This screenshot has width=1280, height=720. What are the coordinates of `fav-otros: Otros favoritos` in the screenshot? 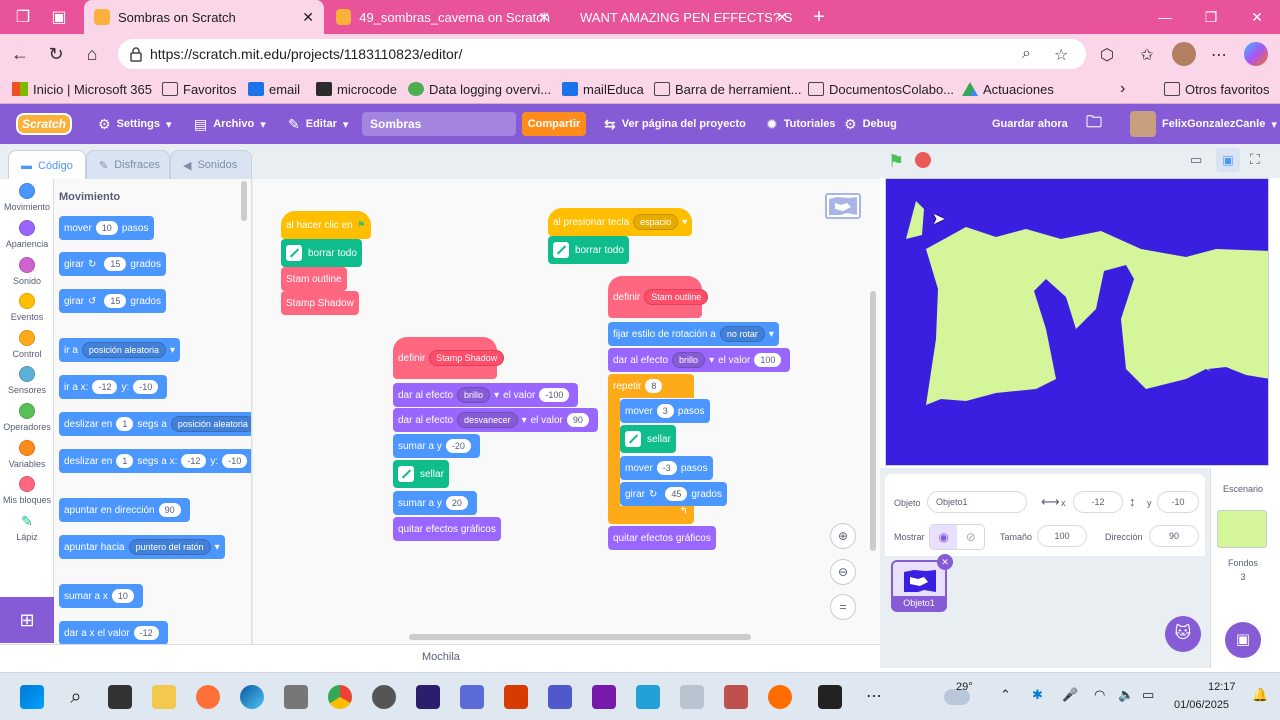 It's located at (1217, 89).